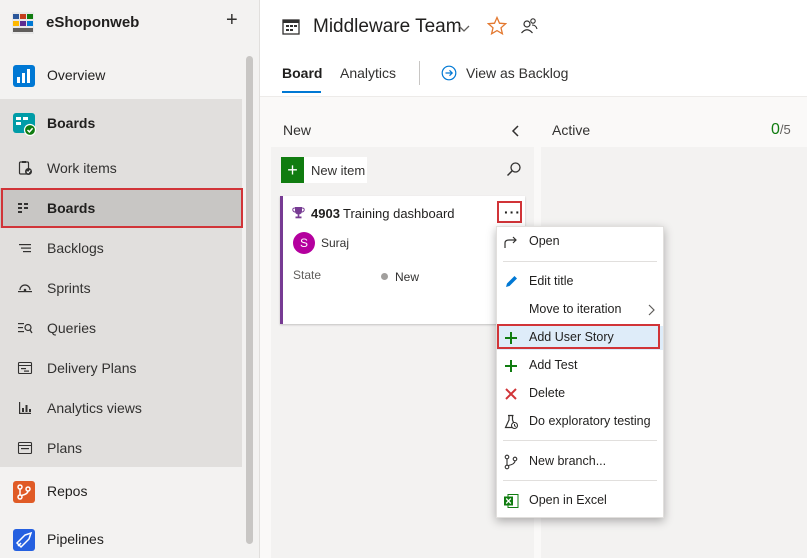 The width and height of the screenshot is (807, 558). What do you see at coordinates (23, 208) in the screenshot?
I see `kanban-board-icon` at bounding box center [23, 208].